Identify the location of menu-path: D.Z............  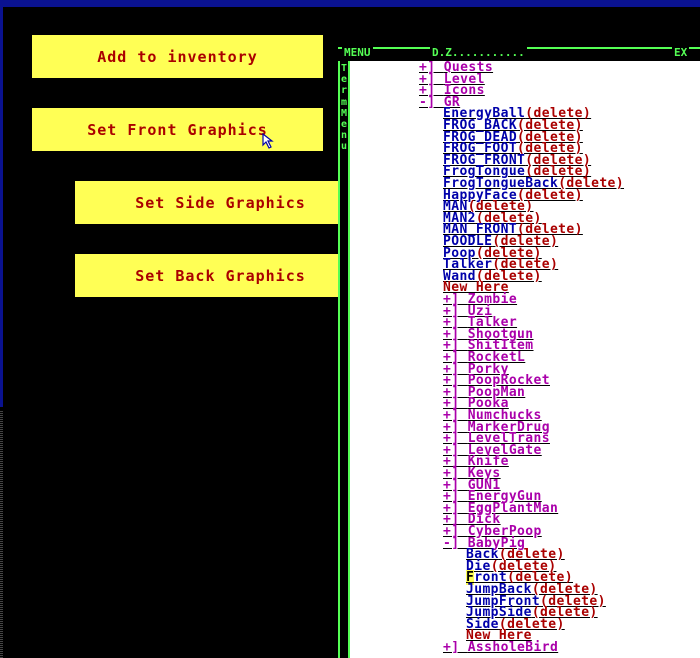
(478, 52).